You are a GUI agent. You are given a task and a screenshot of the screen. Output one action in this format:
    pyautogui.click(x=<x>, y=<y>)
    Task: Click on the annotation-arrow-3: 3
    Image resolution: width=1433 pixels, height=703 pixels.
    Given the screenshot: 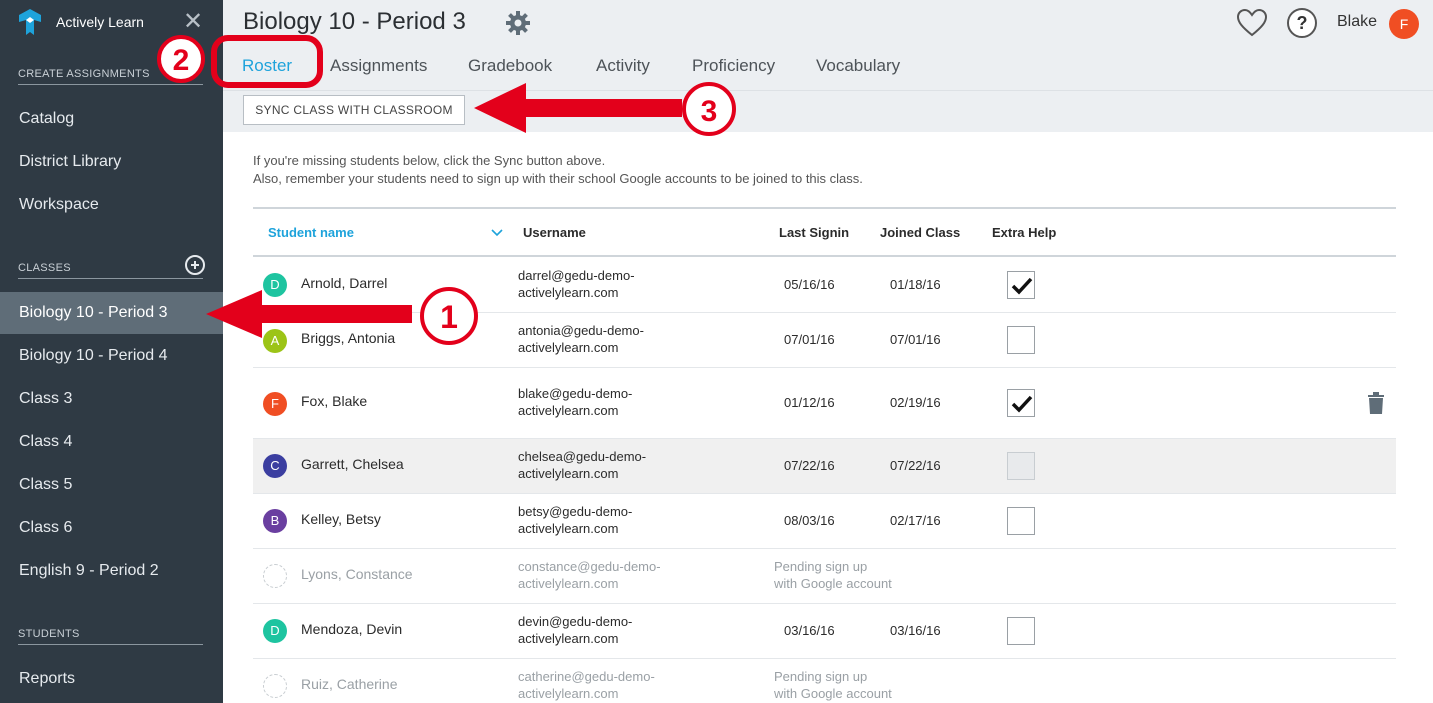 What is the action you would take?
    pyautogui.click(x=605, y=109)
    